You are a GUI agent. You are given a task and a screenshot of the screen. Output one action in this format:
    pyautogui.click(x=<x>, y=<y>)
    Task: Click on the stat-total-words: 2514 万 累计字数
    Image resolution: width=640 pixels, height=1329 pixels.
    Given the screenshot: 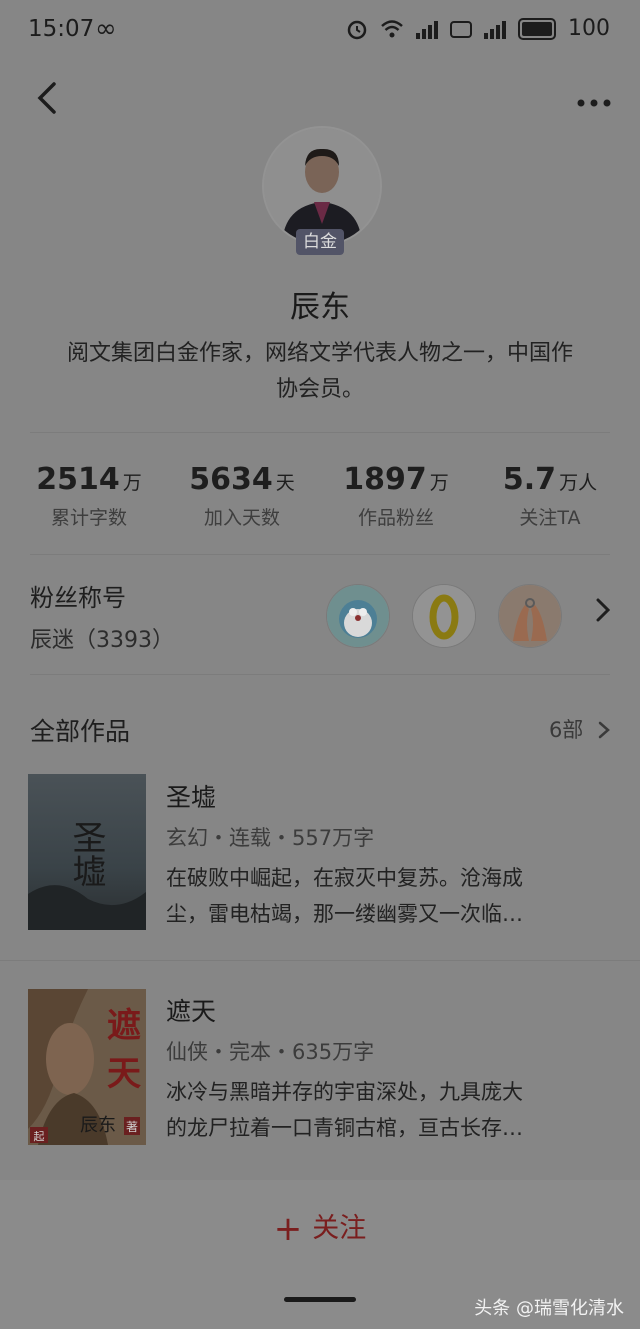 What is the action you would take?
    pyautogui.click(x=89, y=496)
    